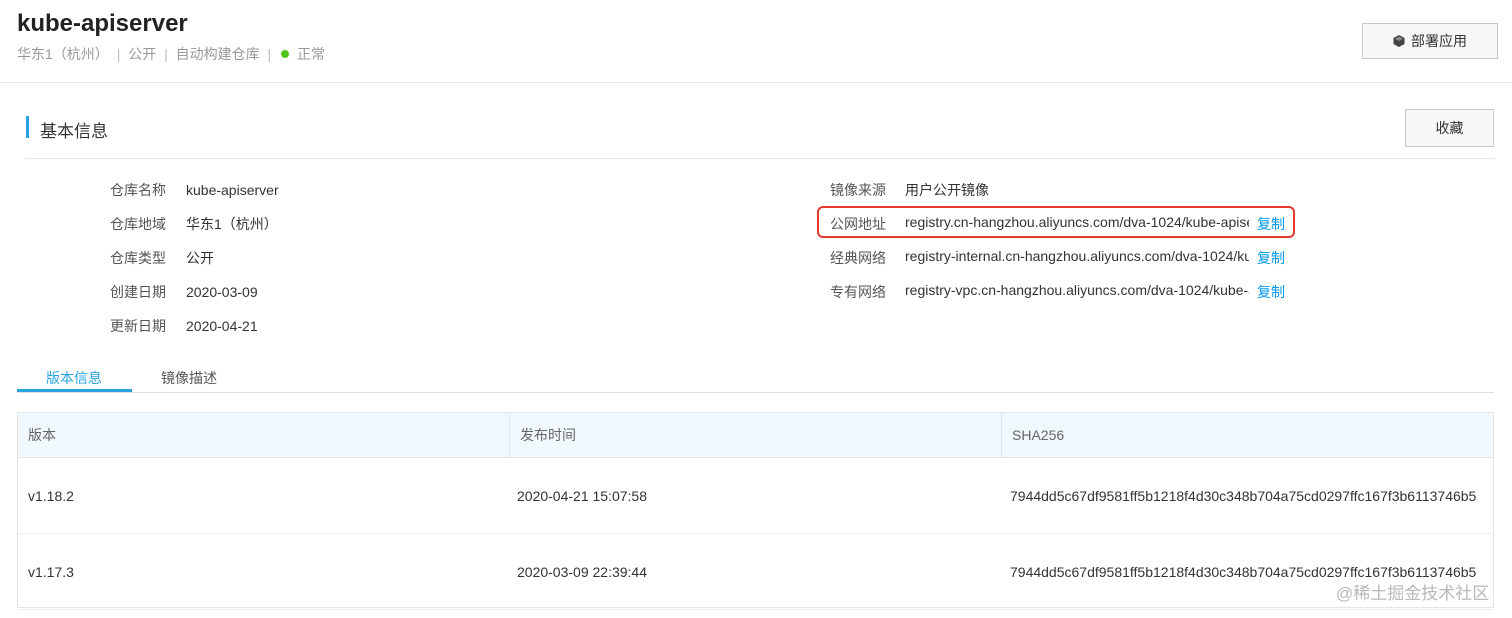 This screenshot has width=1512, height=618. I want to click on status-text: 正常, so click(310, 54).